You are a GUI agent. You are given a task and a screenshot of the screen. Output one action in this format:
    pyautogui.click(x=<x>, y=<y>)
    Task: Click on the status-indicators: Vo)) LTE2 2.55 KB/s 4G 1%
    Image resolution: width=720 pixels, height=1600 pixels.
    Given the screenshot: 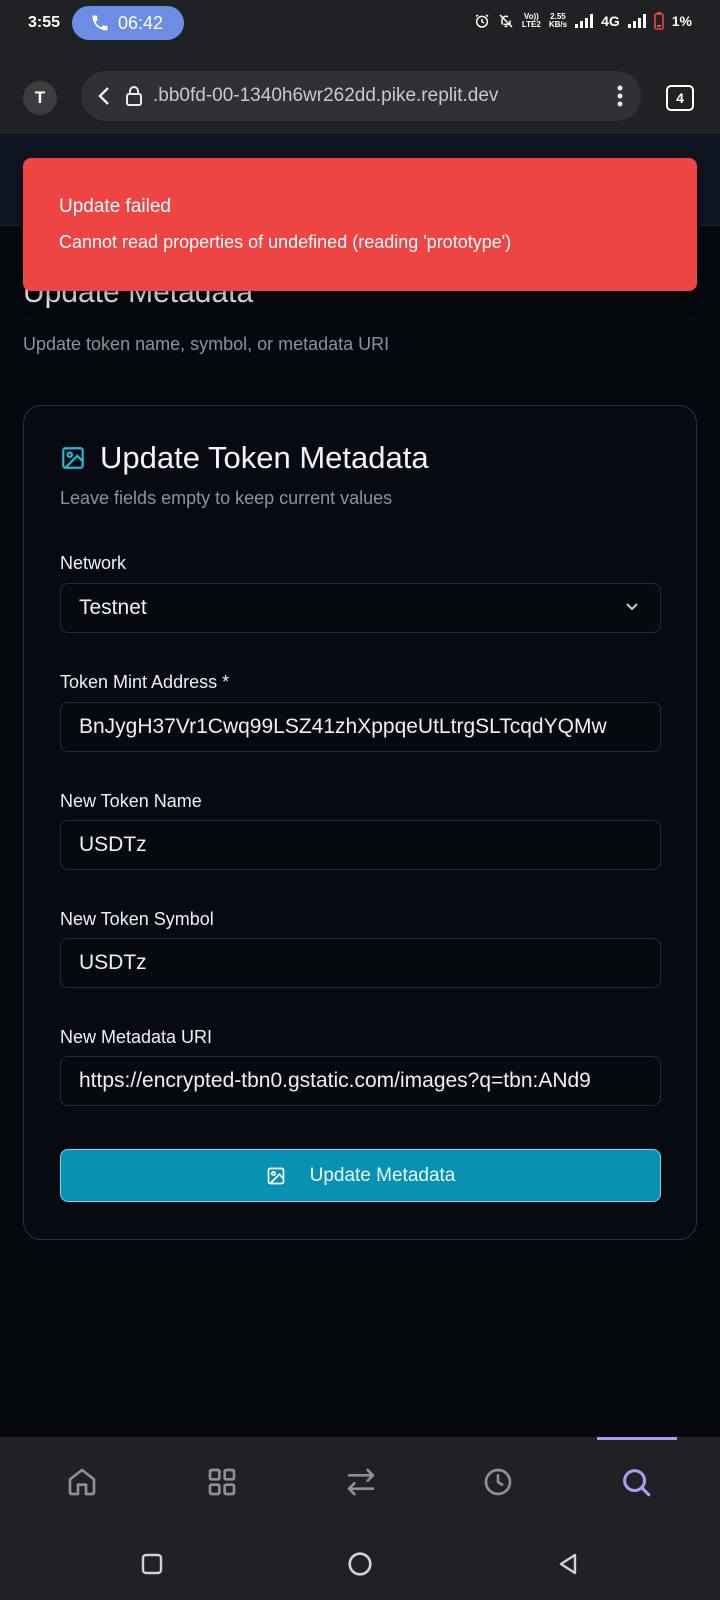 What is the action you would take?
    pyautogui.click(x=583, y=21)
    